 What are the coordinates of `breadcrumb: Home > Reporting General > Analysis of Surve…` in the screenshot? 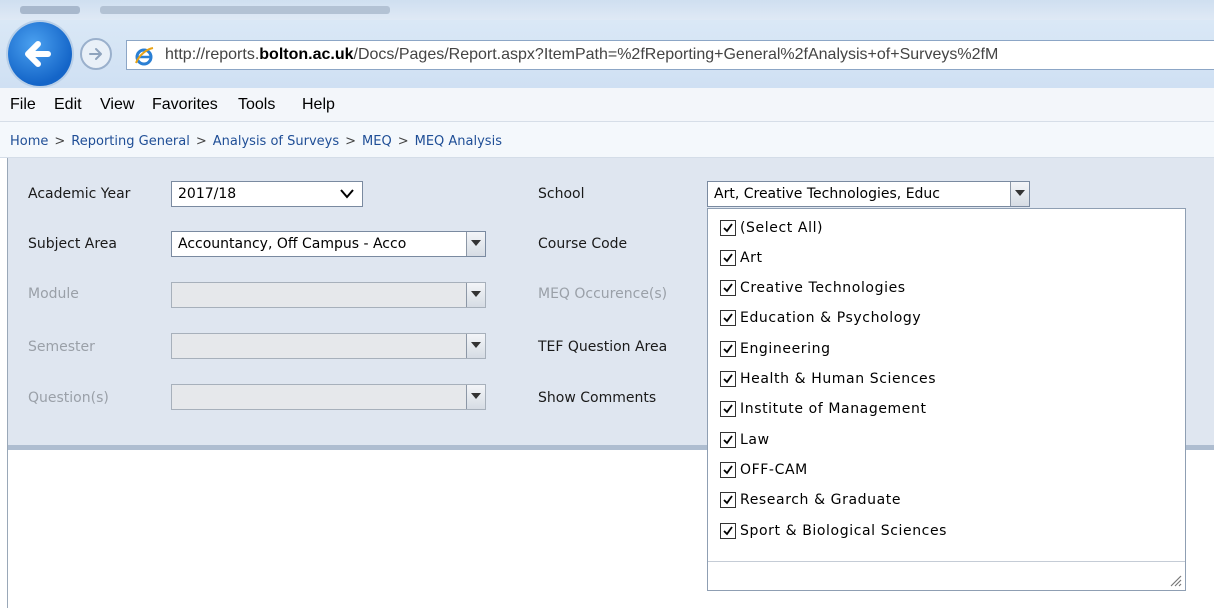 It's located at (256, 141).